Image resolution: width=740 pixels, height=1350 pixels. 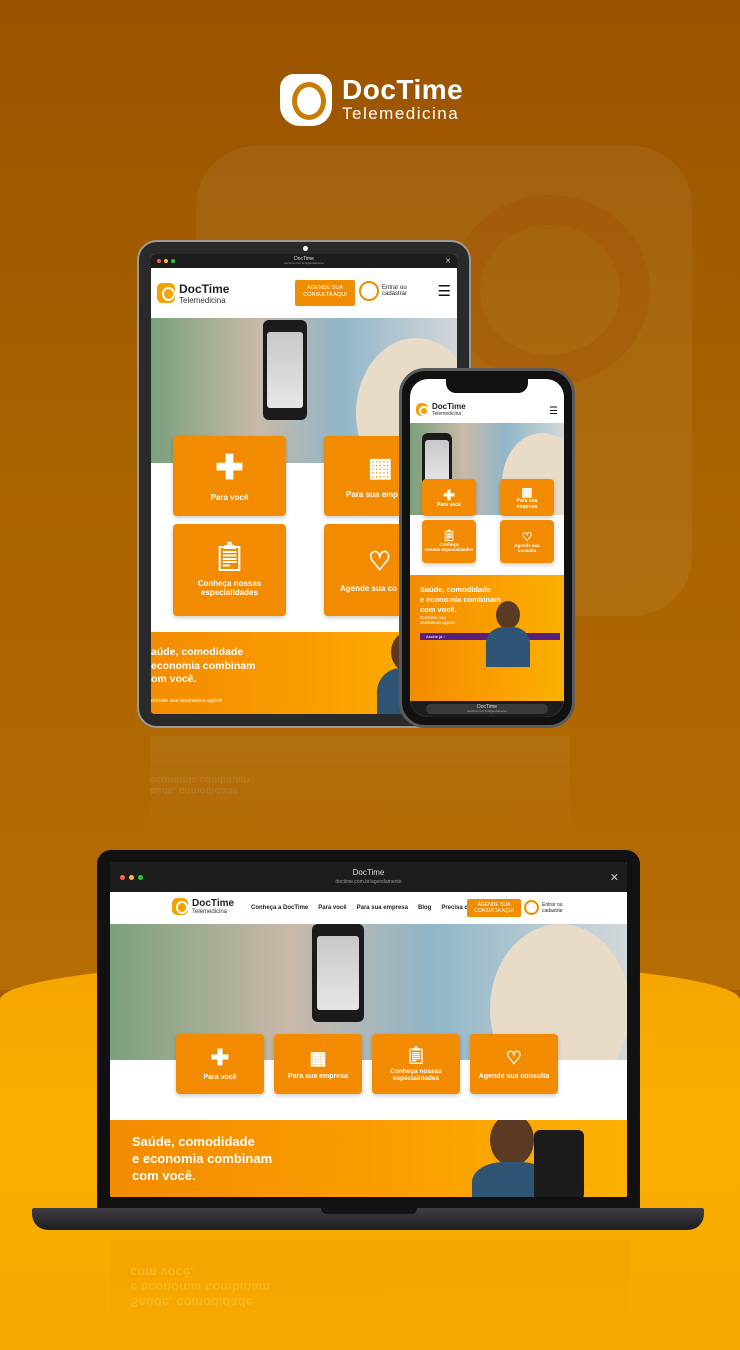 What do you see at coordinates (527, 506) in the screenshot?
I see `card-label-2: empresa` at bounding box center [527, 506].